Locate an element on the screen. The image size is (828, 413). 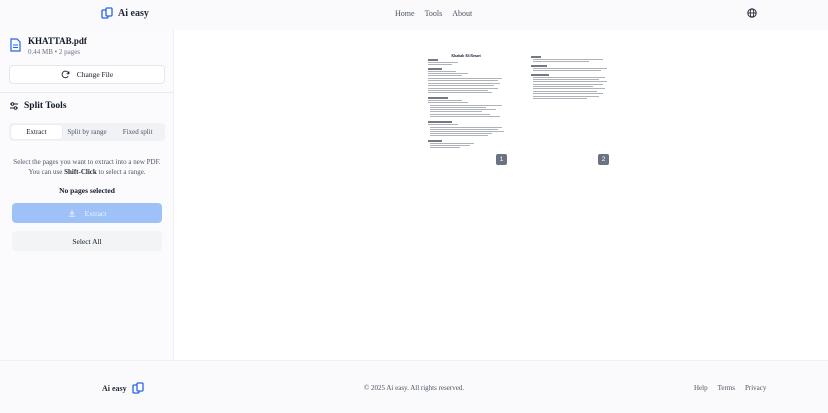
extract-button: Extract is located at coordinates (87, 213).